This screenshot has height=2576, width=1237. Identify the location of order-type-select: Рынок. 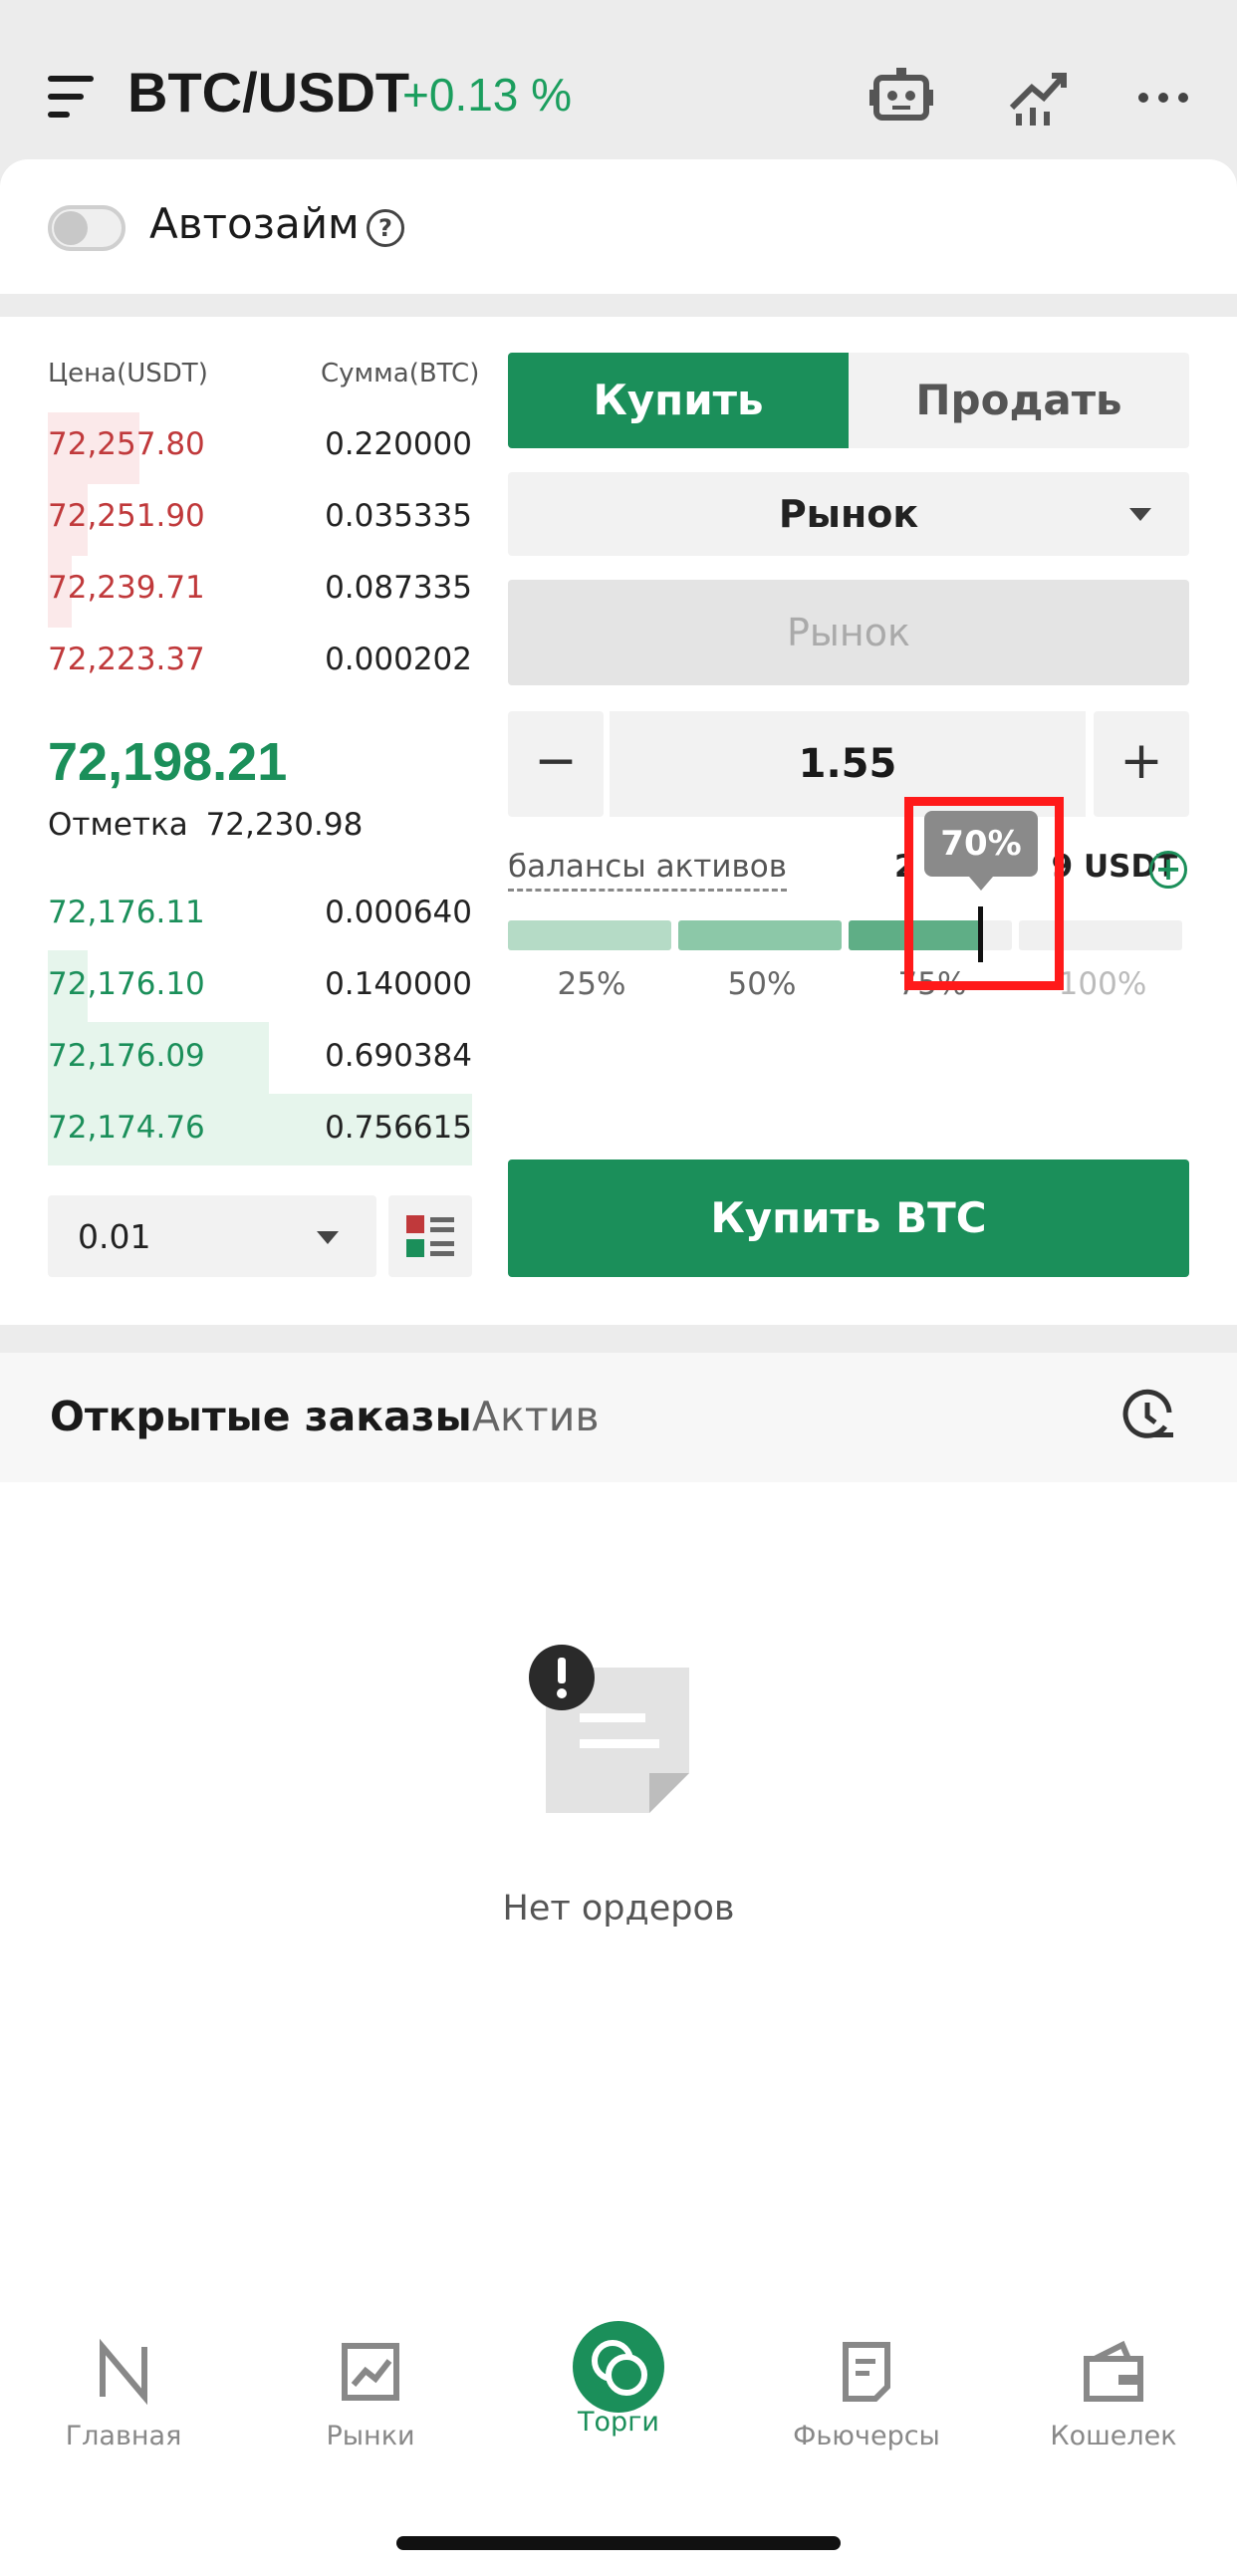
(848, 514).